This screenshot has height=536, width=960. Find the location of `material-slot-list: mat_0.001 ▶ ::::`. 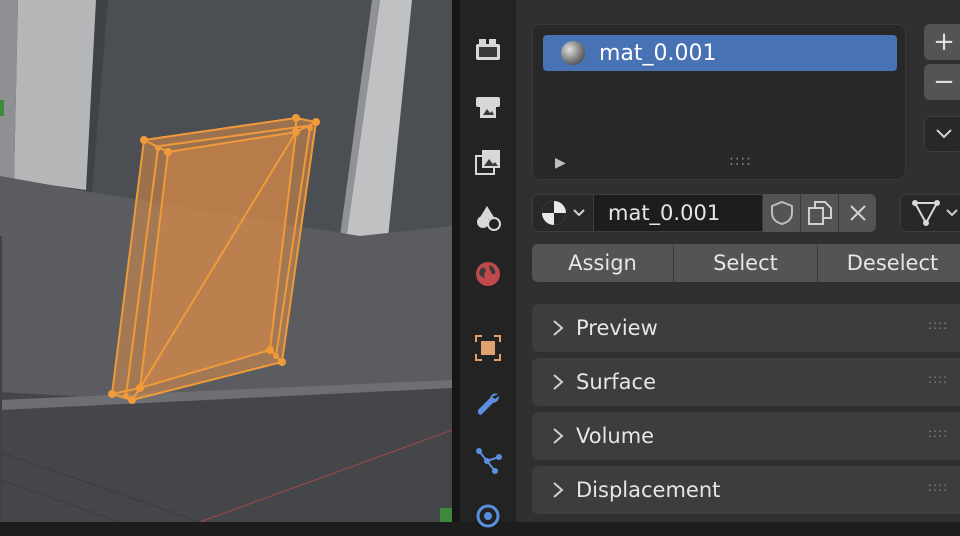

material-slot-list: mat_0.001 ▶ :::: is located at coordinates (719, 102).